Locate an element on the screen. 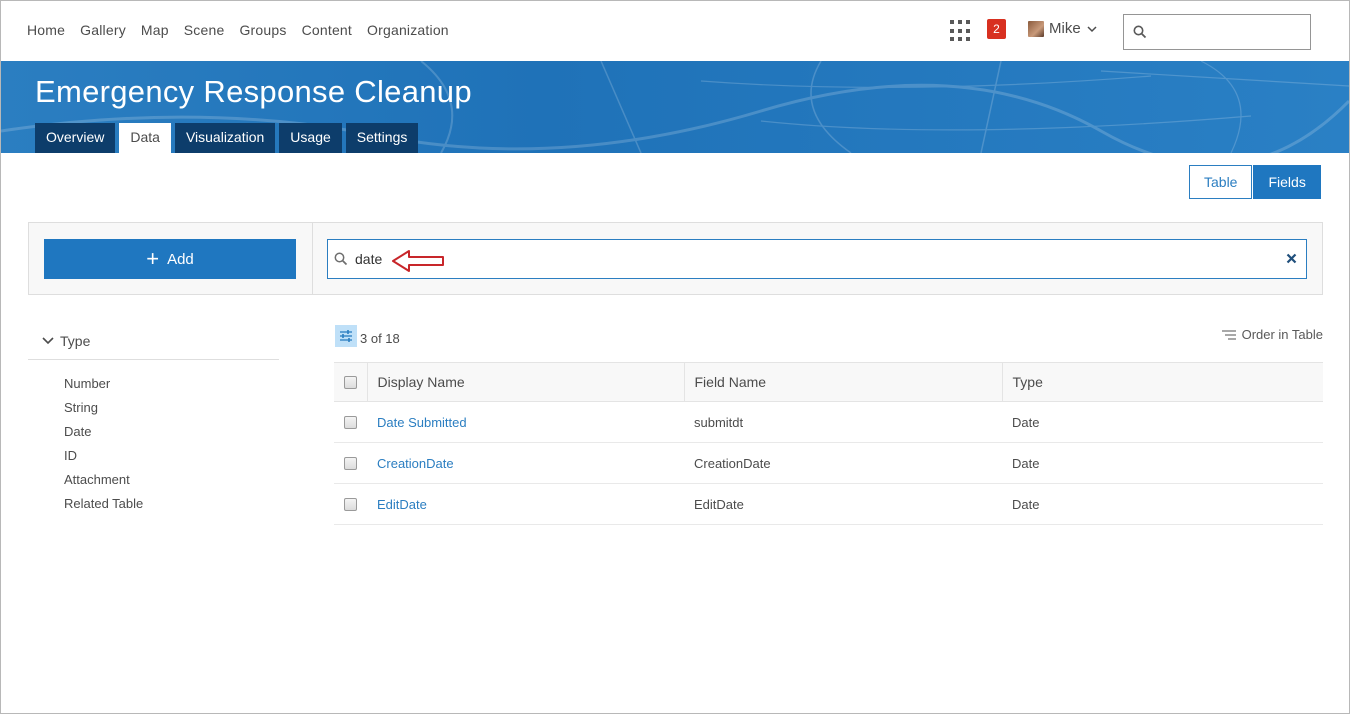  app-launcher-grid-icon is located at coordinates (961, 31).